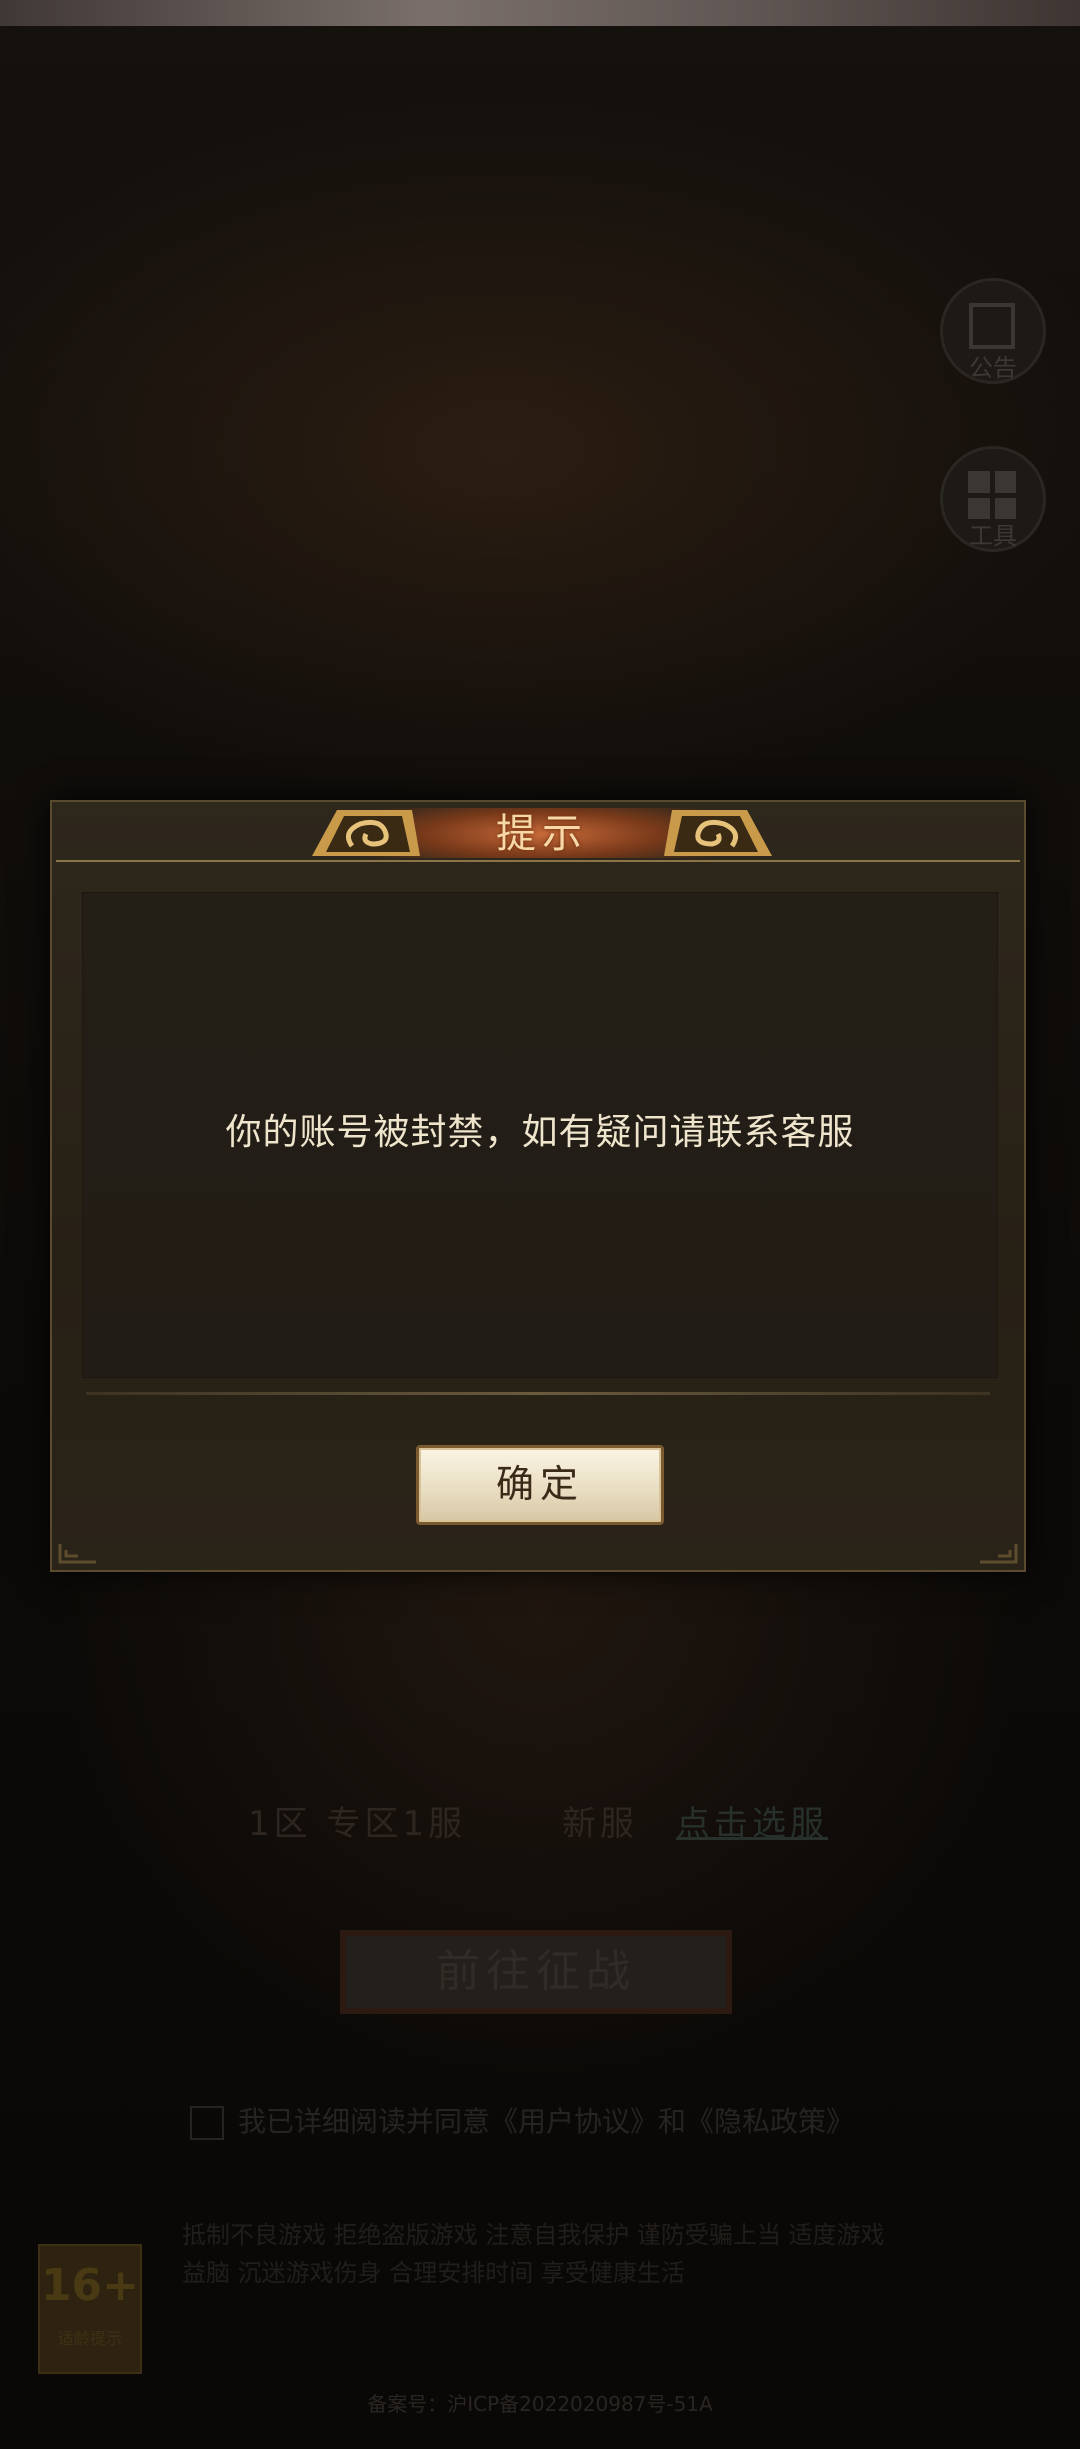 This screenshot has height=2449, width=1080. Describe the element at coordinates (718, 833) in the screenshot. I see `cloud-ornament-right-icon` at that location.